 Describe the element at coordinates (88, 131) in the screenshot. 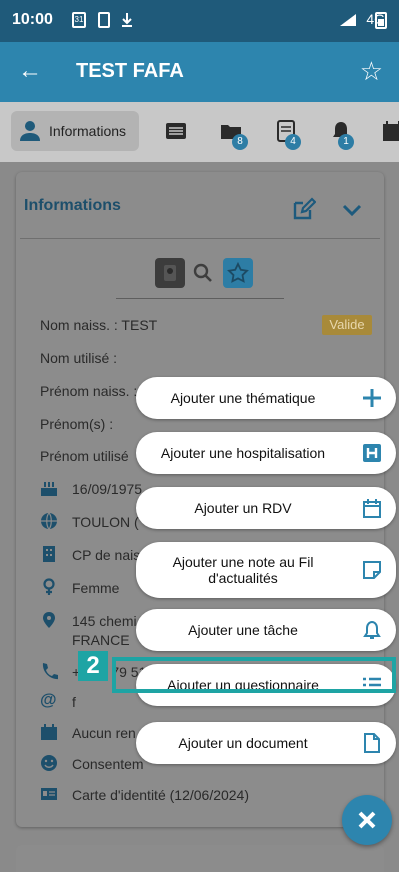

I see `tab-informations-label: Informations` at that location.